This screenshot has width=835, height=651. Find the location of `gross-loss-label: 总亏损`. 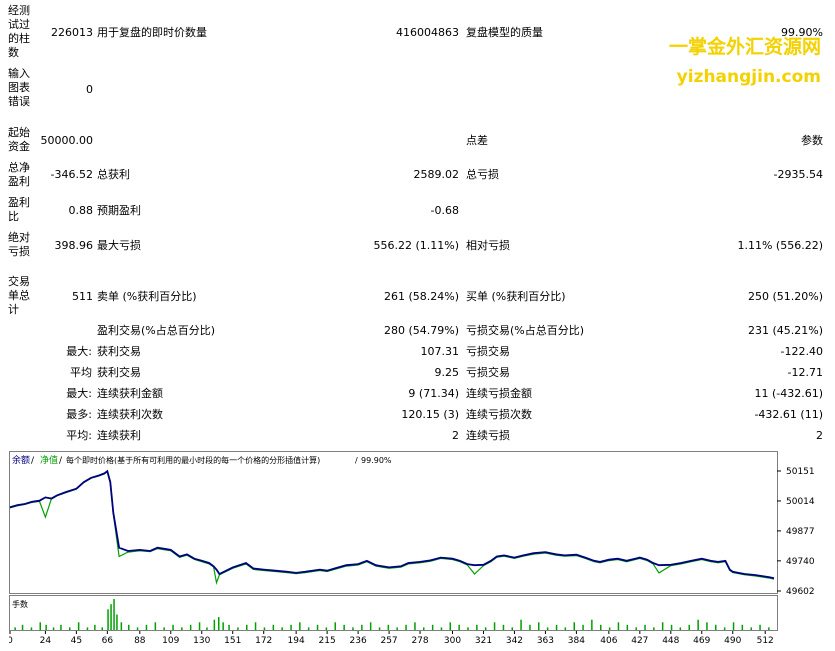

gross-loss-label: 总亏损 is located at coordinates (482, 174).